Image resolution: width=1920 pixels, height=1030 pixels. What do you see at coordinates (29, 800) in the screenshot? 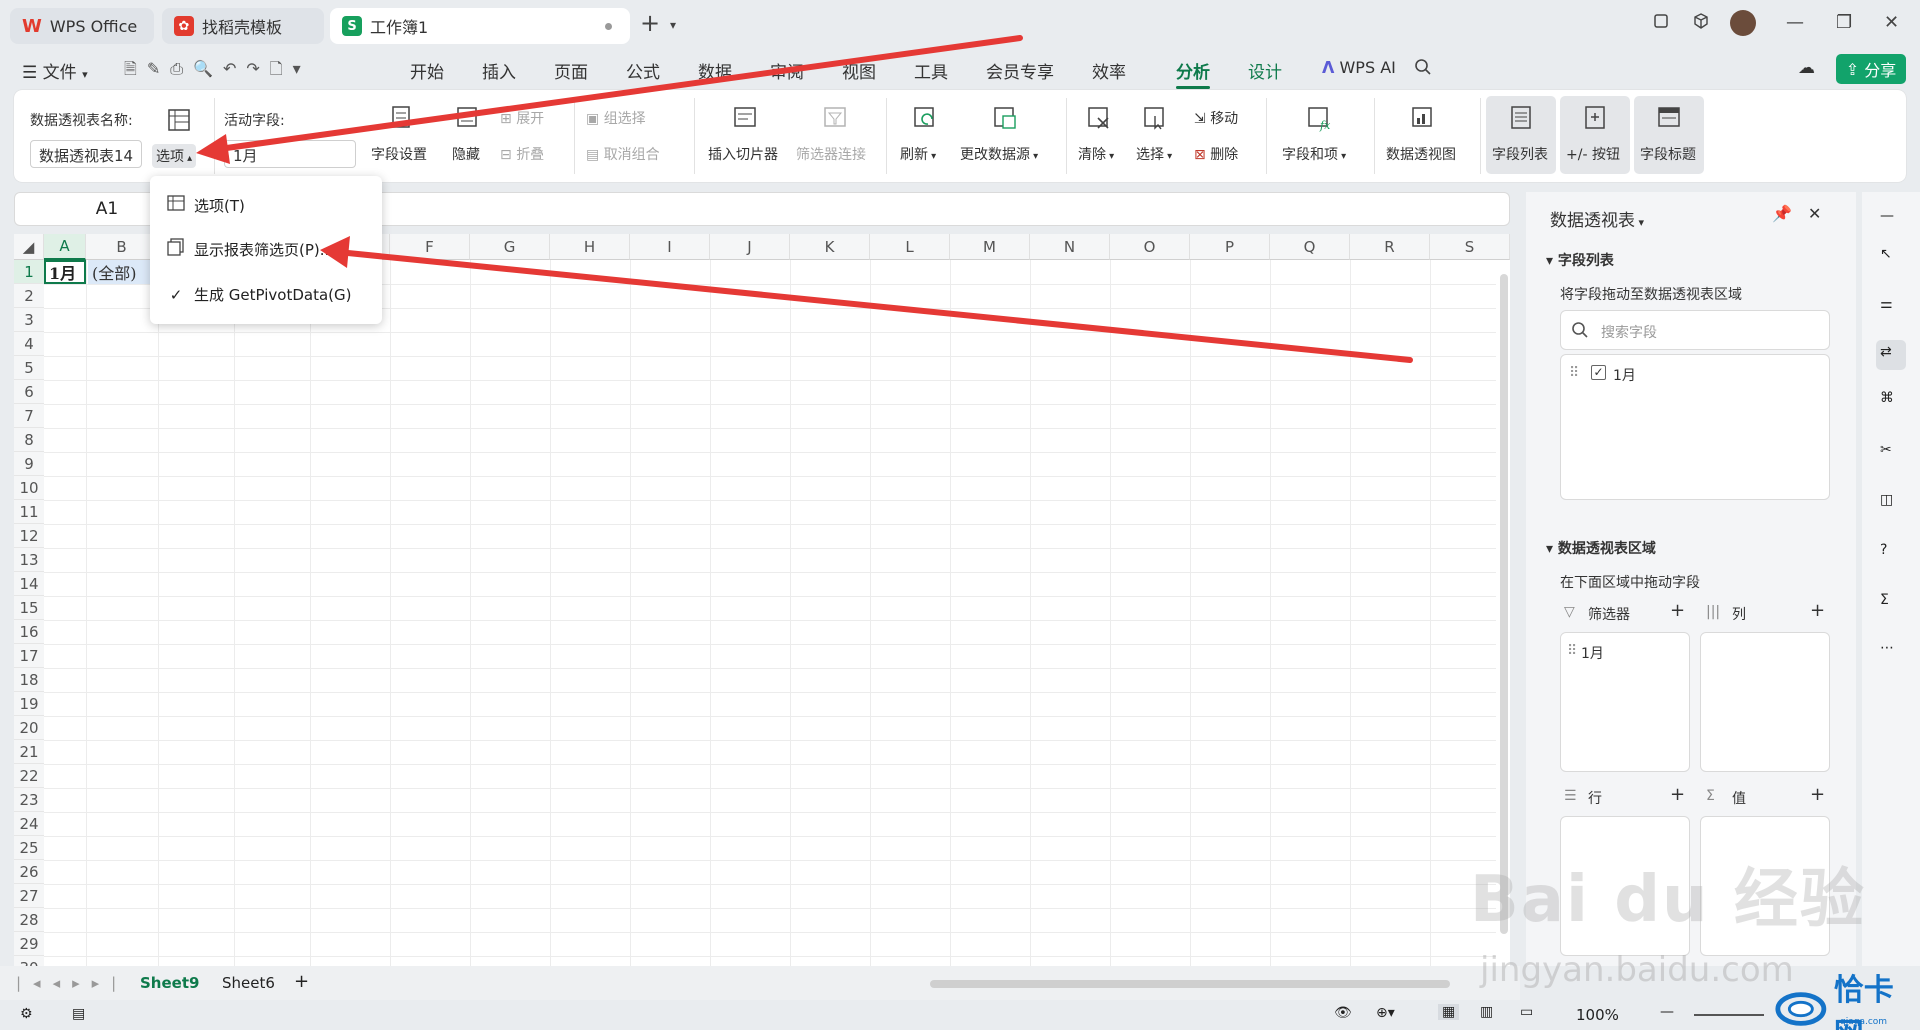
I see `row-header-23: 23` at bounding box center [29, 800].